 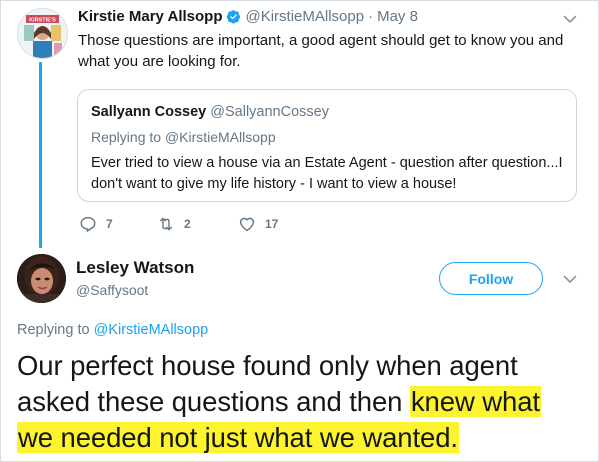 I want to click on tweet2-text-highlight-1: knew what, so click(x=475, y=401).